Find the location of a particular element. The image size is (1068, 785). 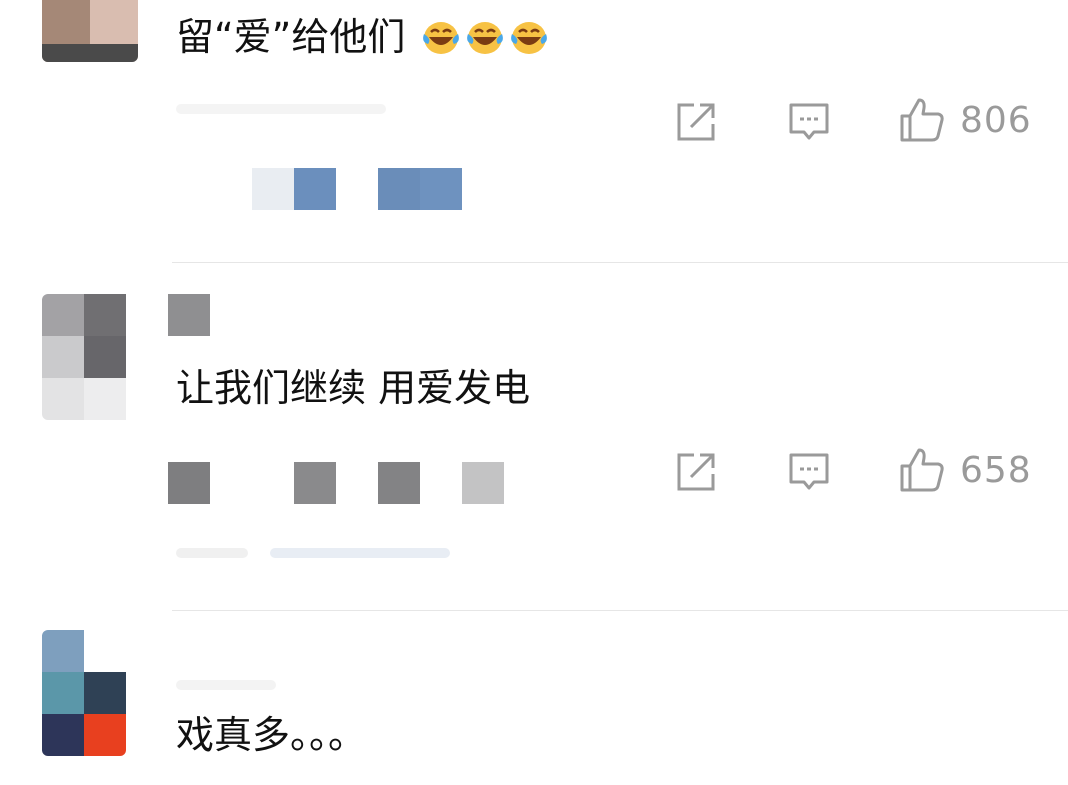

blurred-link is located at coordinates (360, 553).